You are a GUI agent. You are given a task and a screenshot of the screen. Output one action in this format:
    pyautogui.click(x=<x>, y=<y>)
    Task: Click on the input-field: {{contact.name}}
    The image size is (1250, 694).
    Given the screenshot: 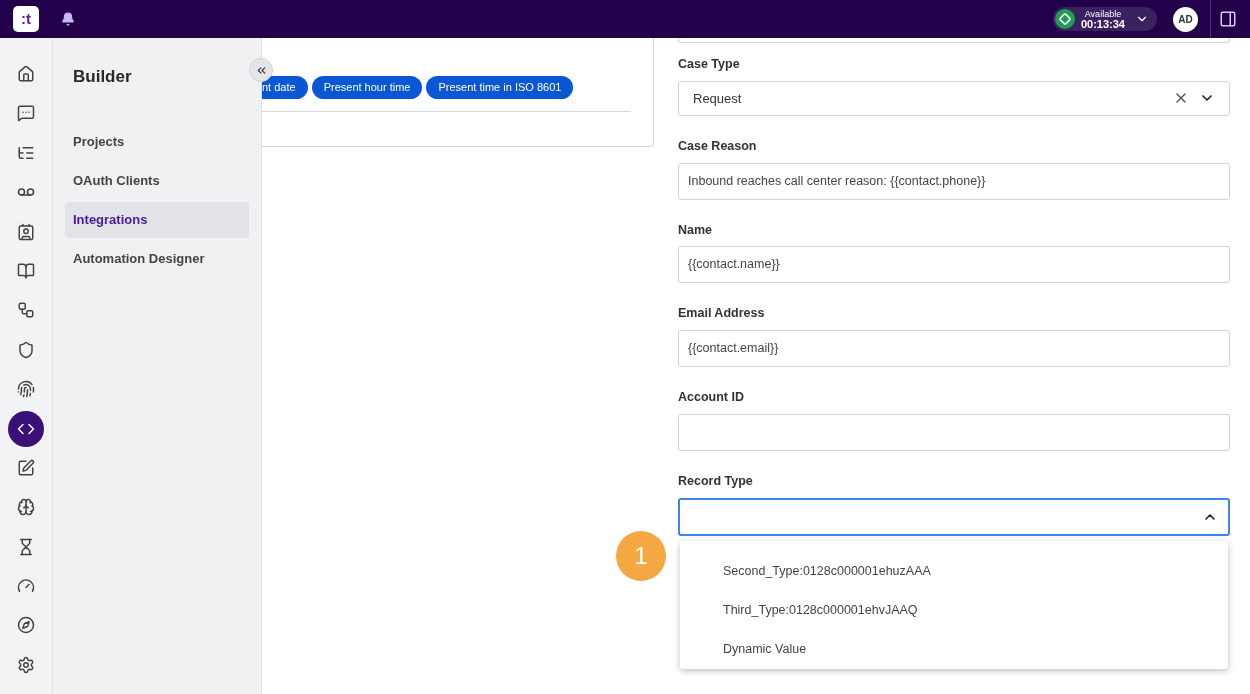 What is the action you would take?
    pyautogui.click(x=954, y=265)
    